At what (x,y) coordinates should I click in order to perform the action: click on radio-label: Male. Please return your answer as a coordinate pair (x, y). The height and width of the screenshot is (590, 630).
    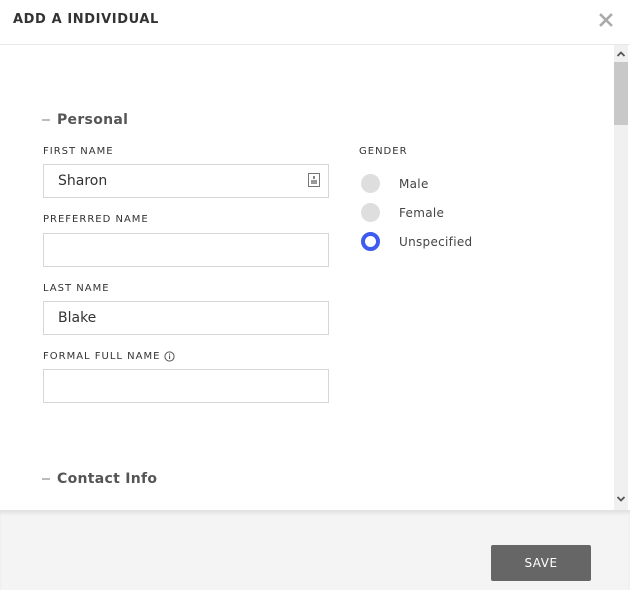
    Looking at the image, I should click on (414, 183).